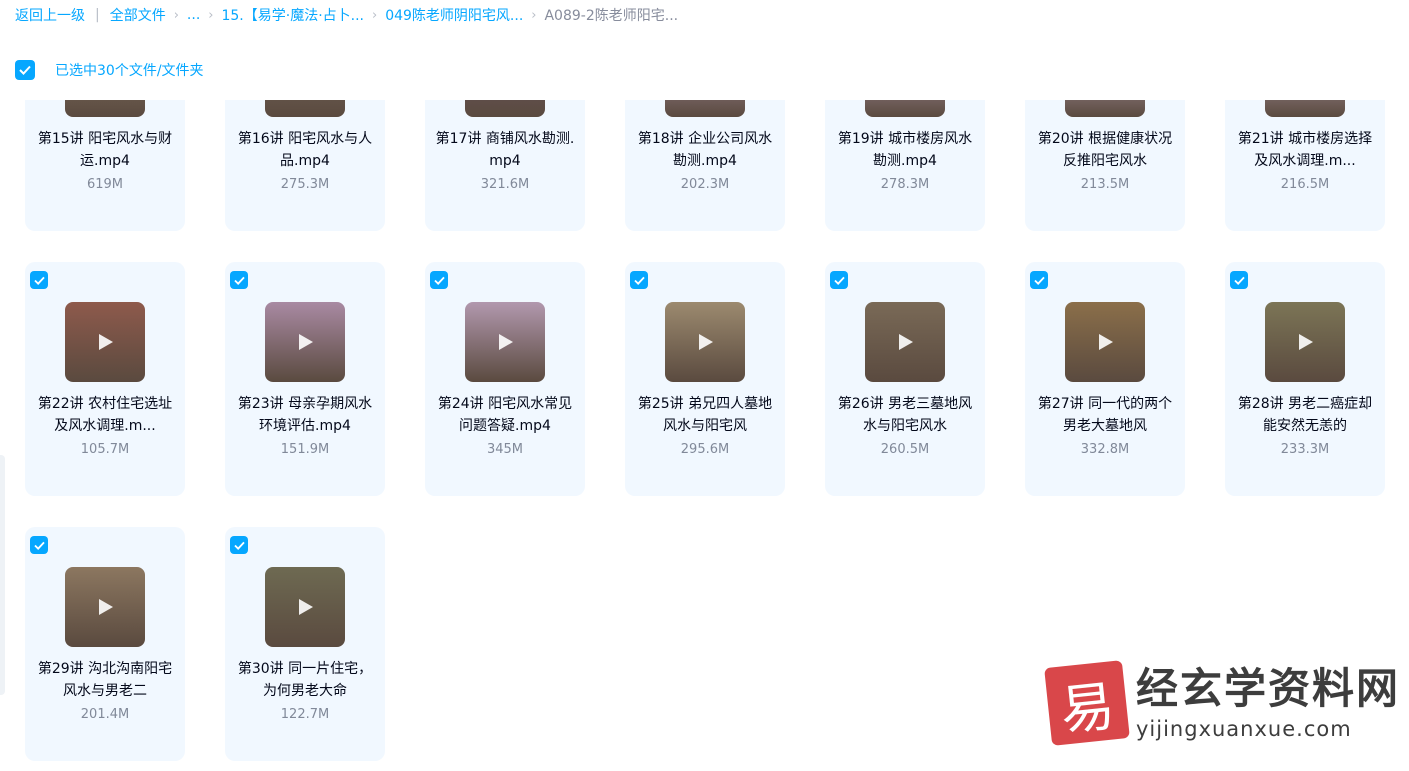 The image size is (1409, 771). I want to click on watermark-seal-logo: 易, so click(1087, 703).